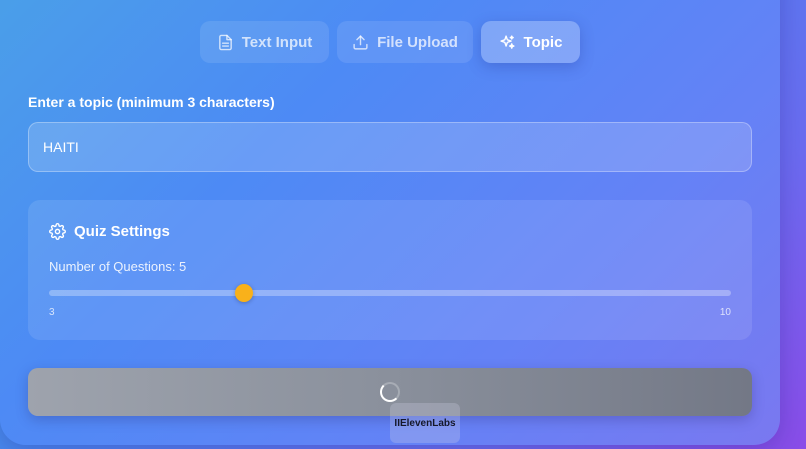  Describe the element at coordinates (277, 42) in the screenshot. I see `tab-label: Text Input` at that location.